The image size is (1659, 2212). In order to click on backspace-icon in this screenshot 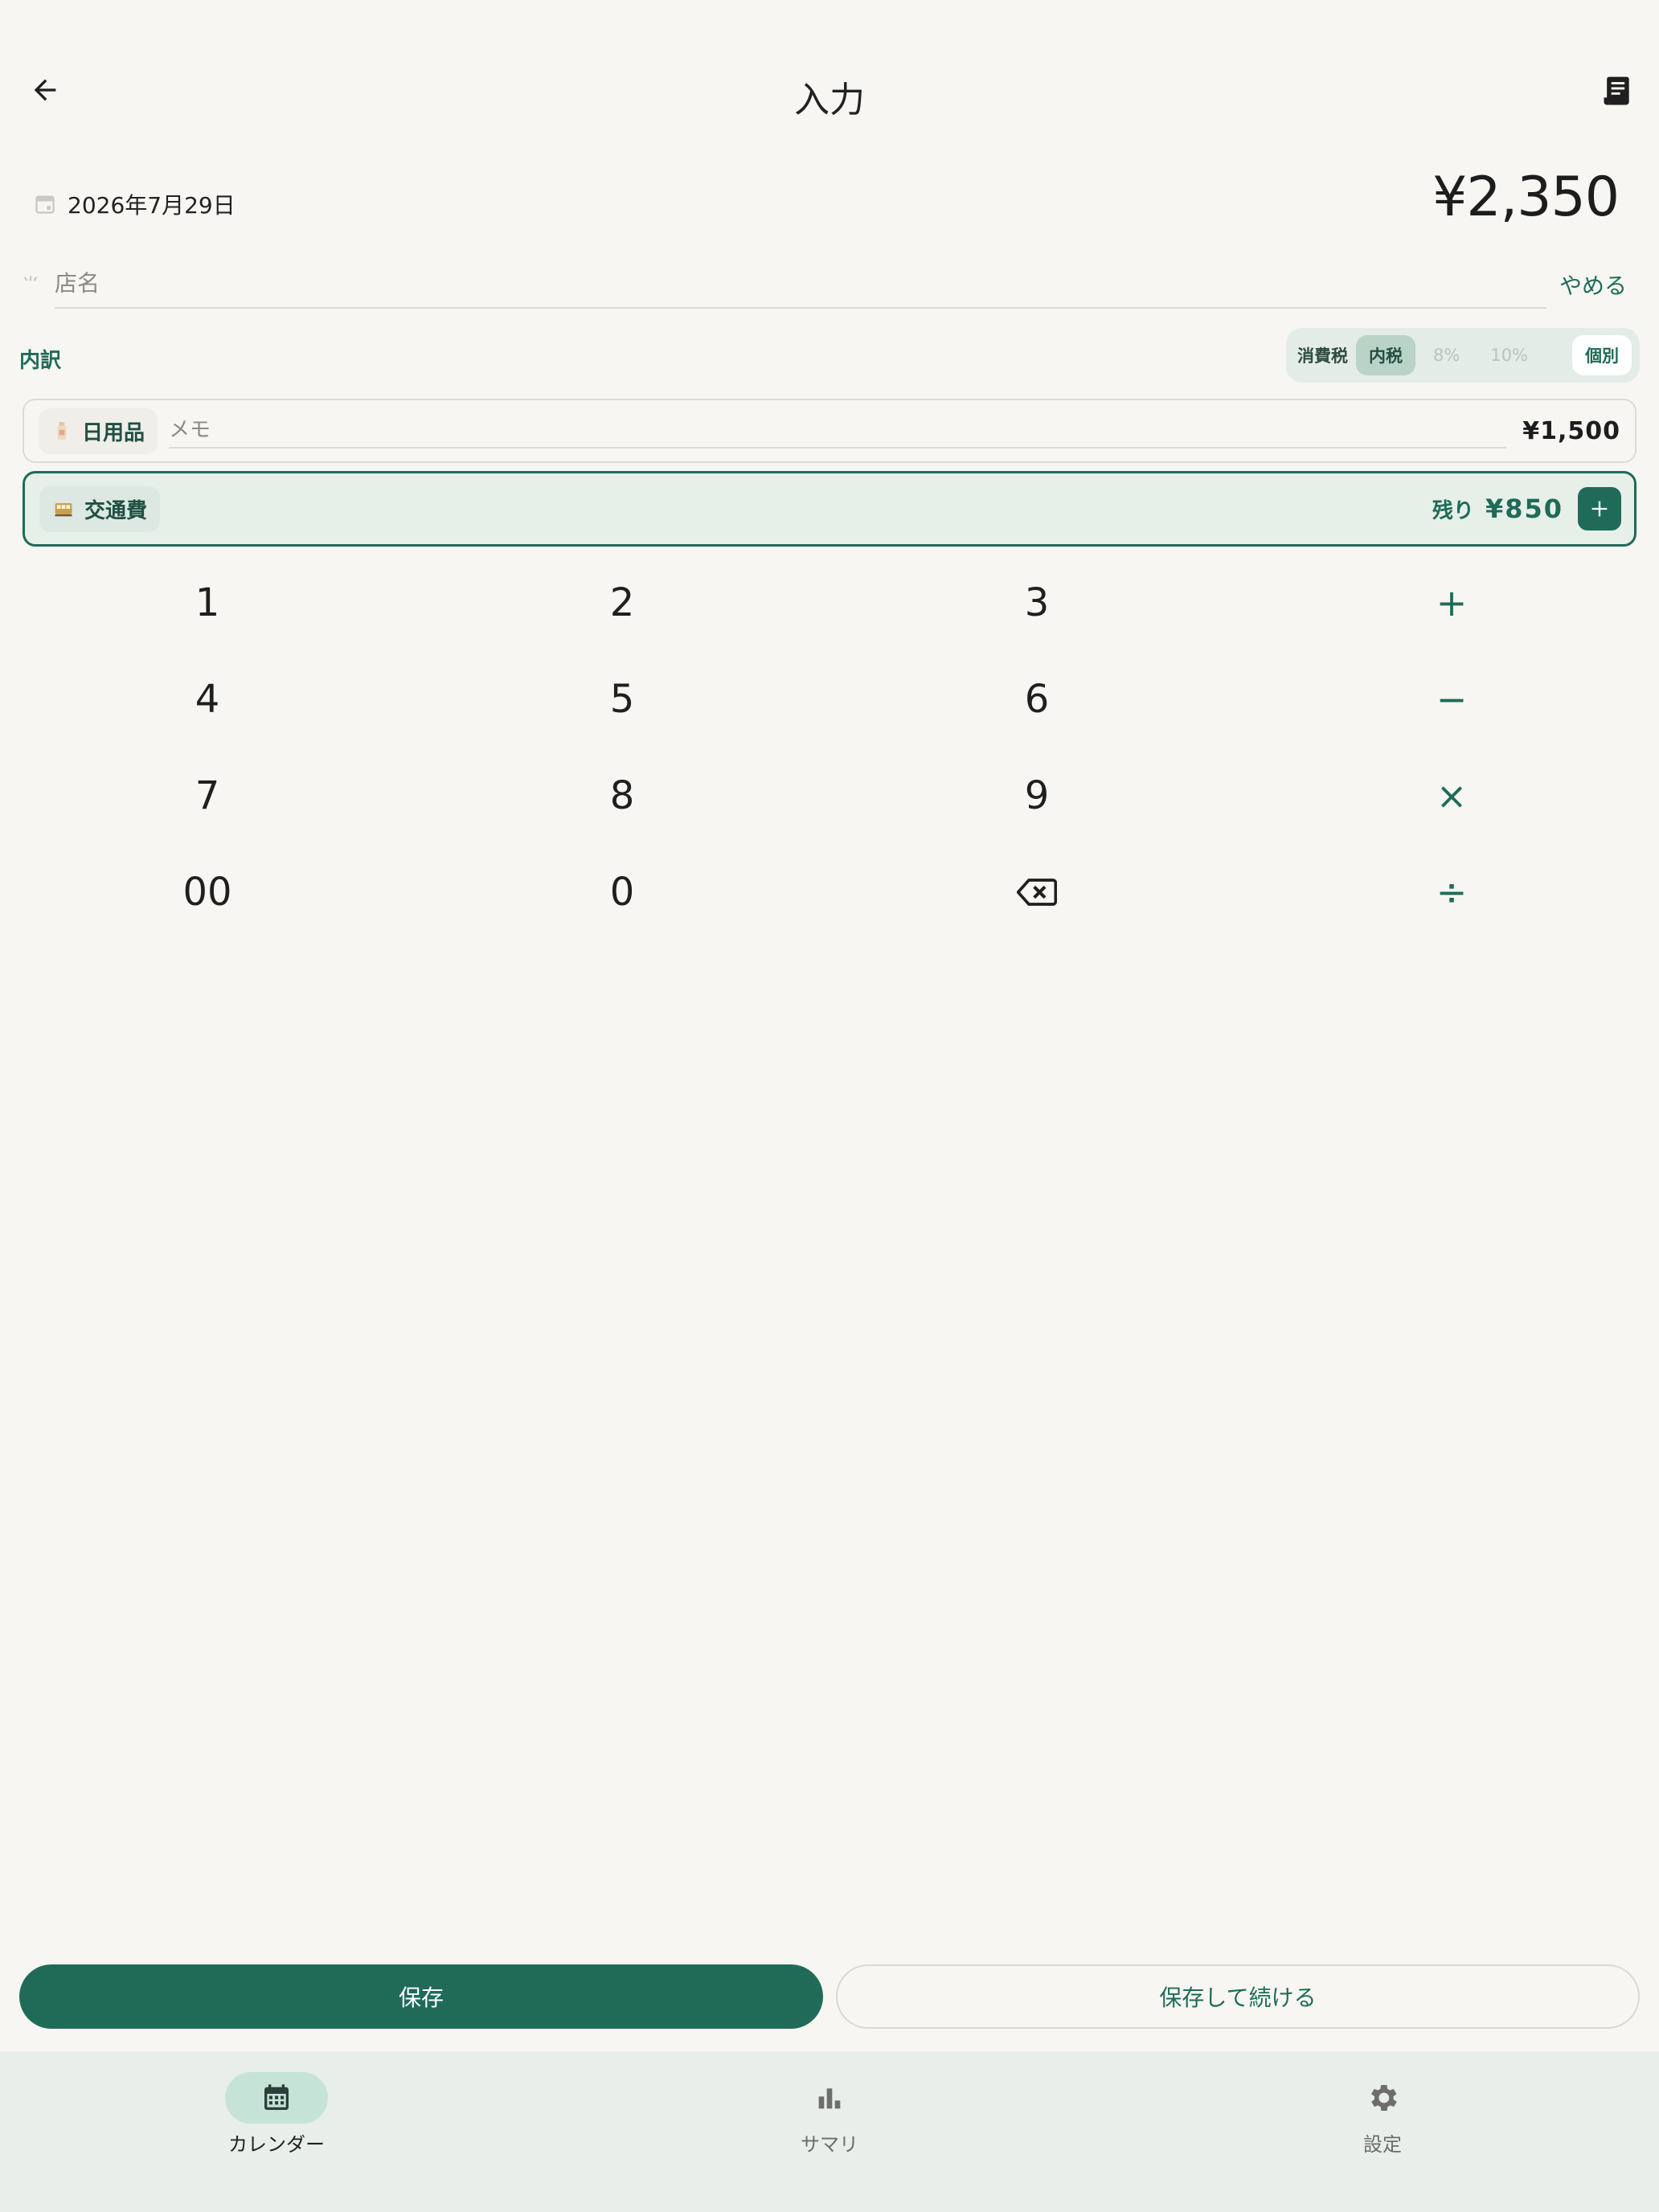, I will do `click(1037, 892)`.